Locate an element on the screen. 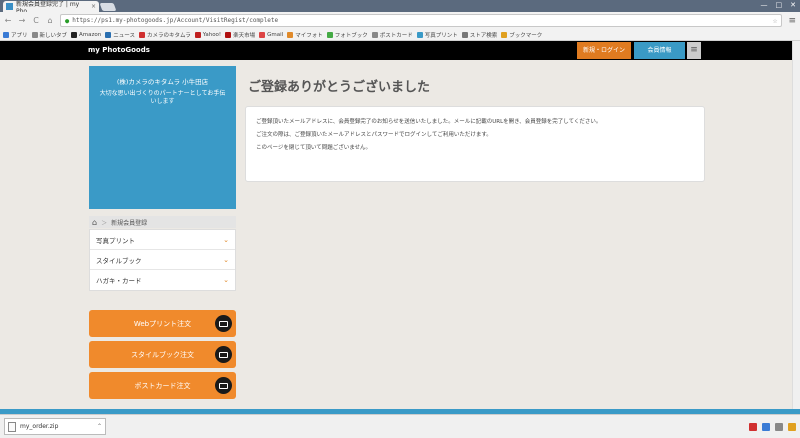 The width and height of the screenshot is (800, 438). hamburger-menu-icon: ≡ is located at coordinates (694, 50).